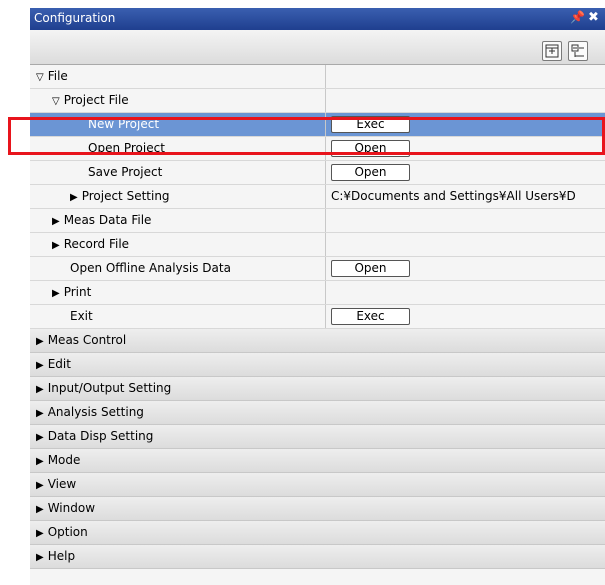  I want to click on row-label: ▶ Data Disp Setting, so click(94, 436).